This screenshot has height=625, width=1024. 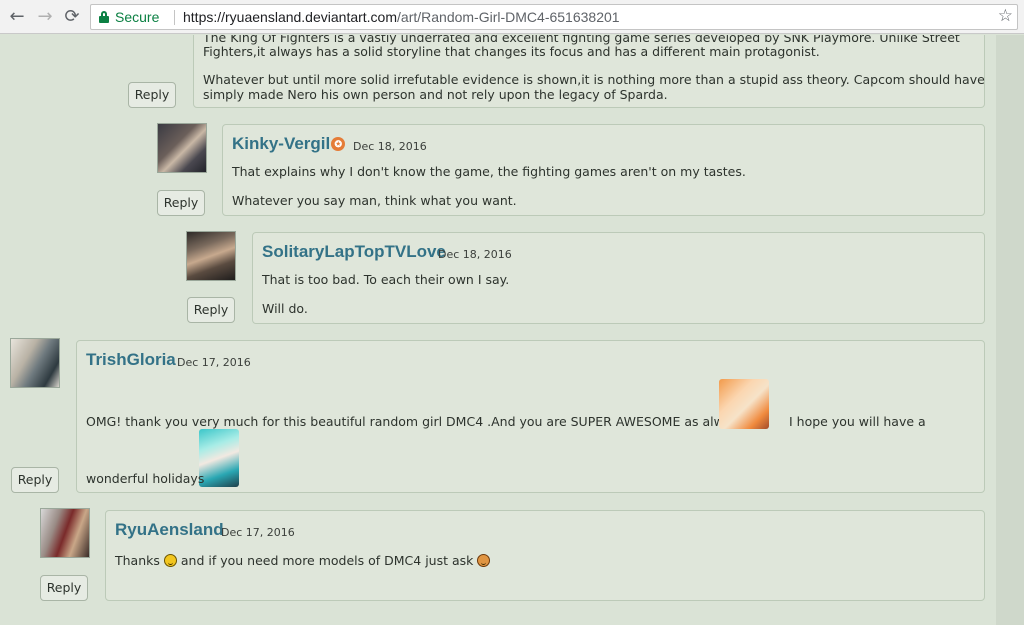 What do you see at coordinates (45, 17) in the screenshot?
I see `forward-arrow-icon: →` at bounding box center [45, 17].